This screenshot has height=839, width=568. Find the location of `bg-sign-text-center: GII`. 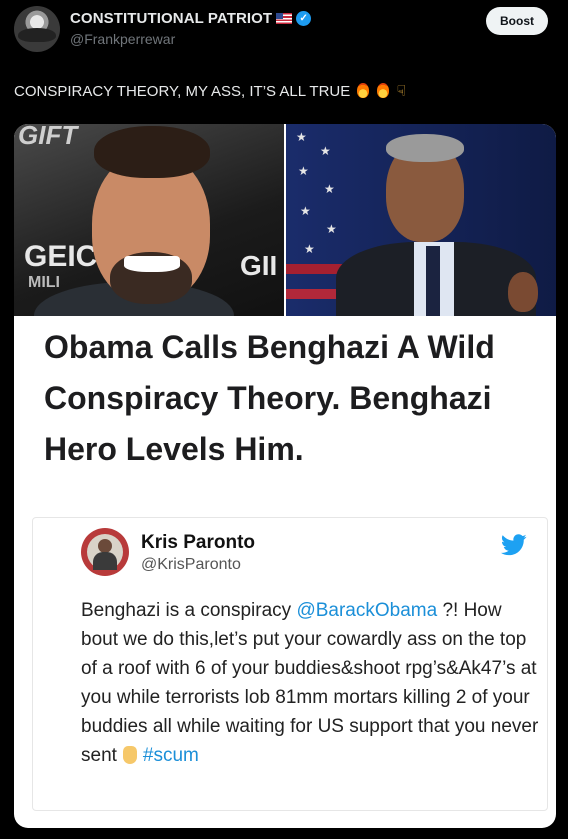

bg-sign-text-center: GII is located at coordinates (259, 265).